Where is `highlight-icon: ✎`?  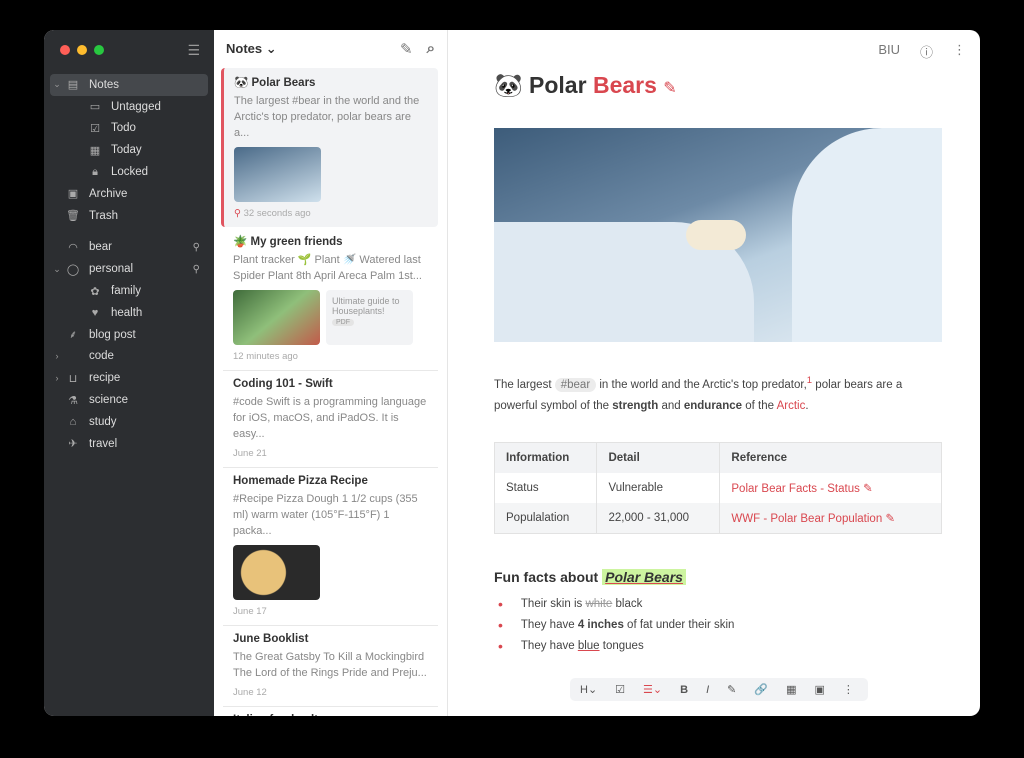
highlight-icon: ✎ is located at coordinates (731, 689).